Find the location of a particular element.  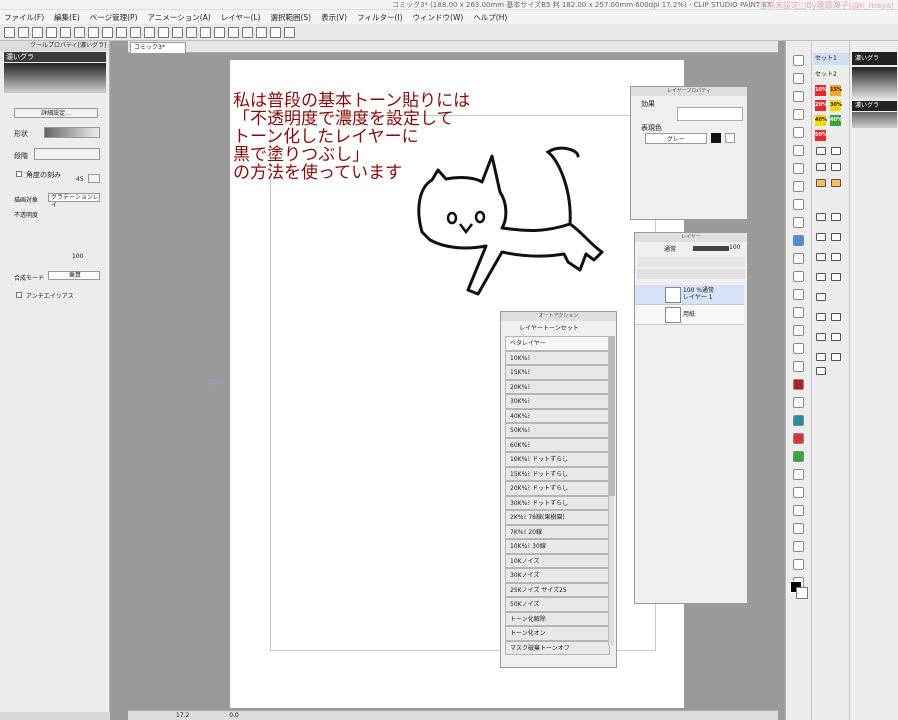

rotate-icon is located at coordinates (233, 32).